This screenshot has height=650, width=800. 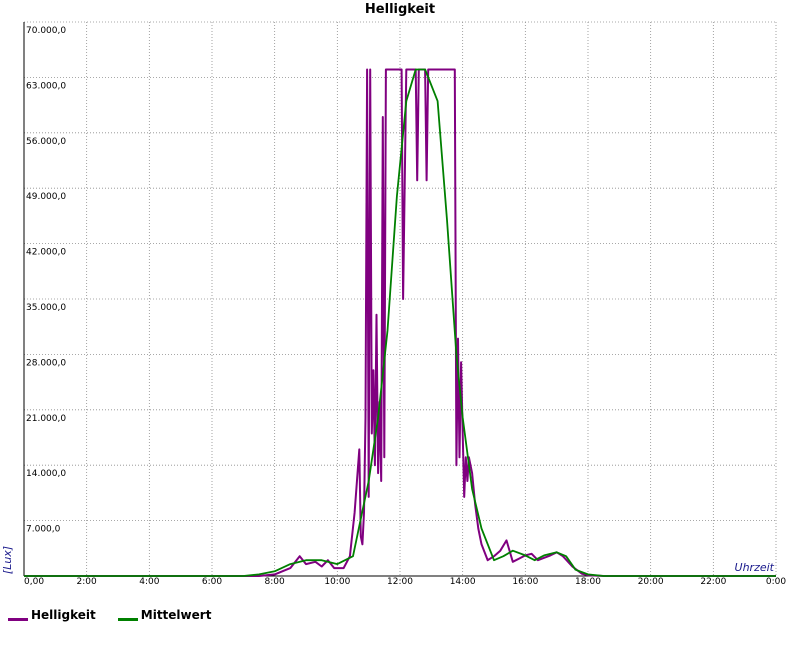 What do you see at coordinates (651, 582) in the screenshot?
I see `x-tick-label: 20:00` at bounding box center [651, 582].